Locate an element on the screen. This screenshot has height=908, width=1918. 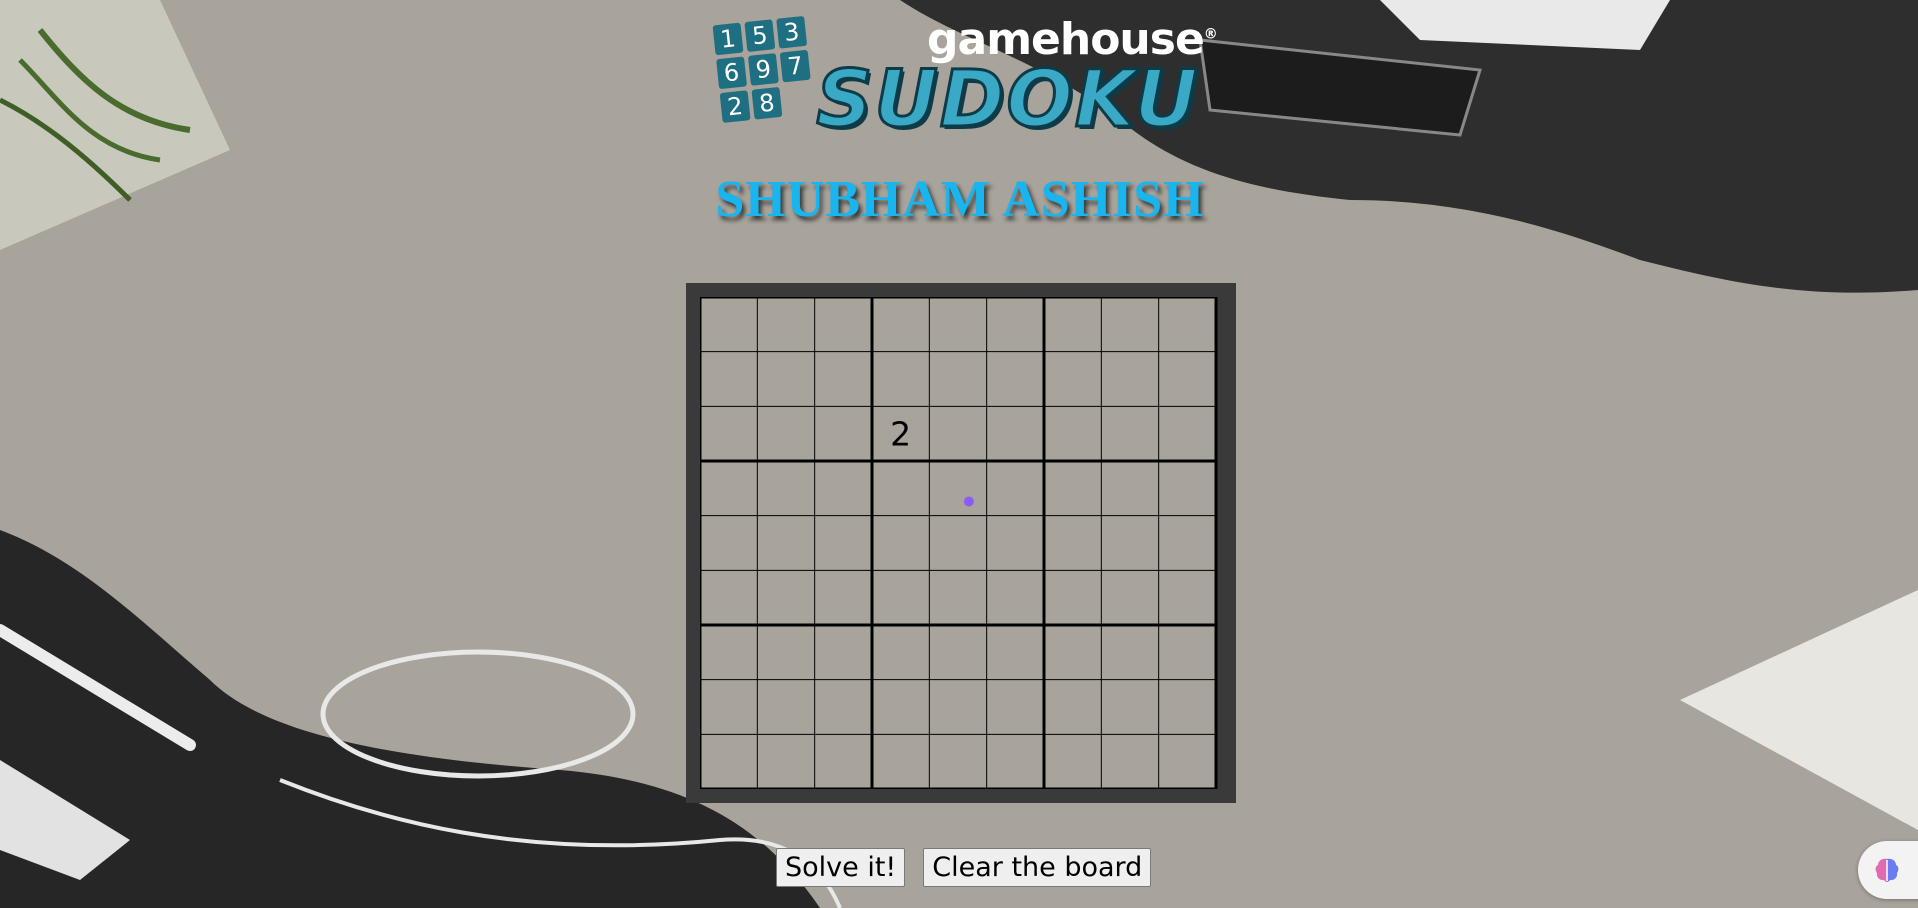
action-buttons: Solve it! Clear the board is located at coordinates (964, 867).